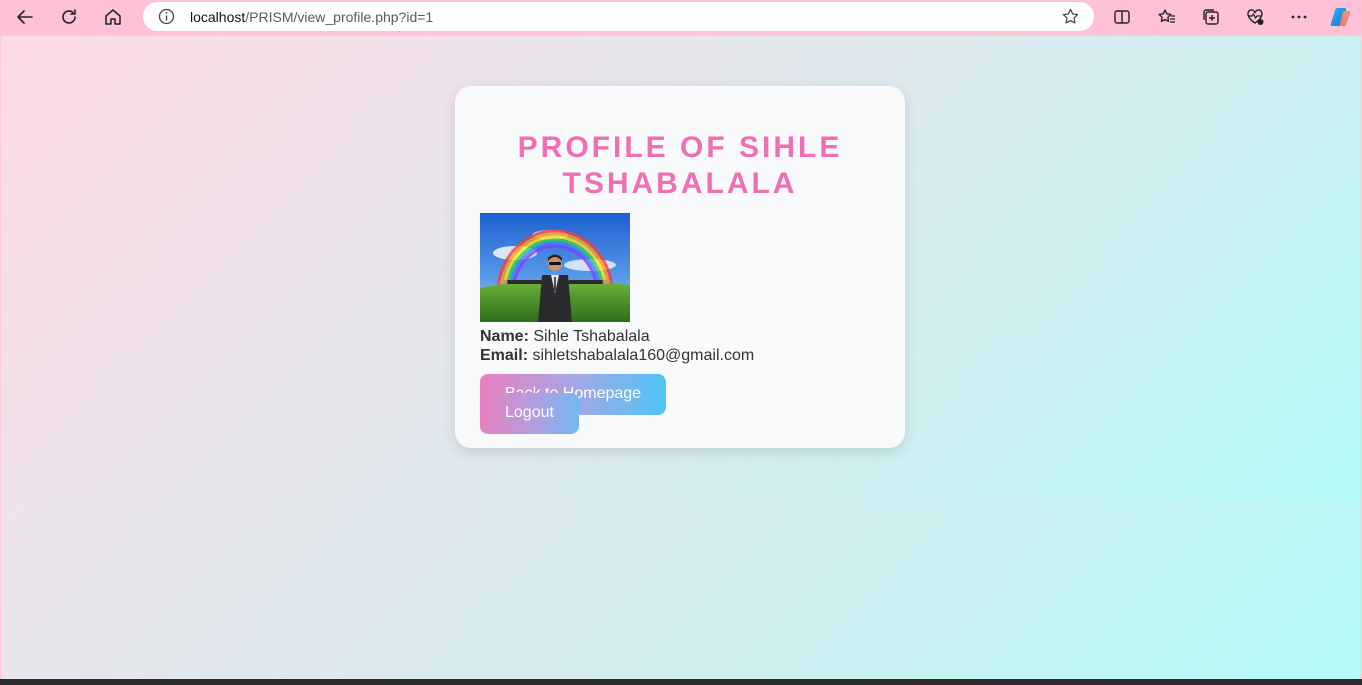  What do you see at coordinates (1255, 17) in the screenshot?
I see `browser-essentials-icon` at bounding box center [1255, 17].